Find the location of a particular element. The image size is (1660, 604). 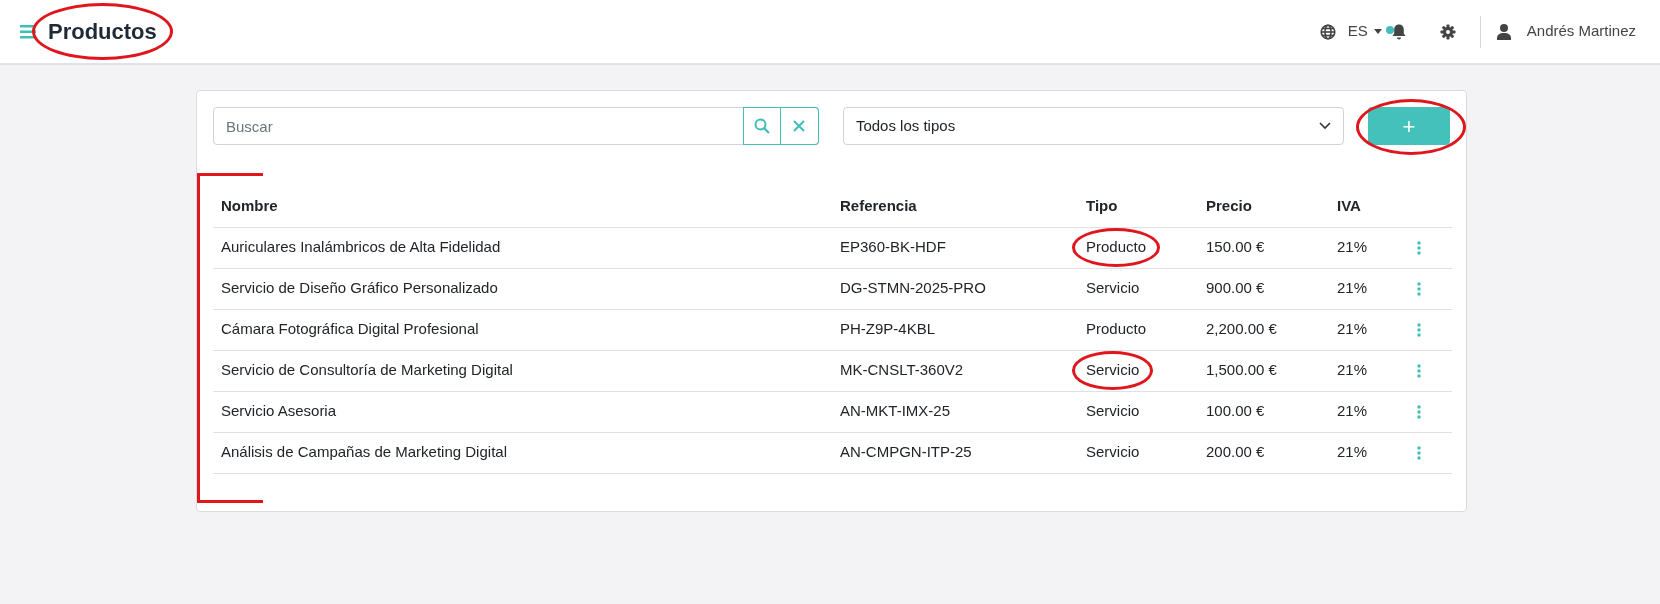

page-title: Productos is located at coordinates (102, 32).